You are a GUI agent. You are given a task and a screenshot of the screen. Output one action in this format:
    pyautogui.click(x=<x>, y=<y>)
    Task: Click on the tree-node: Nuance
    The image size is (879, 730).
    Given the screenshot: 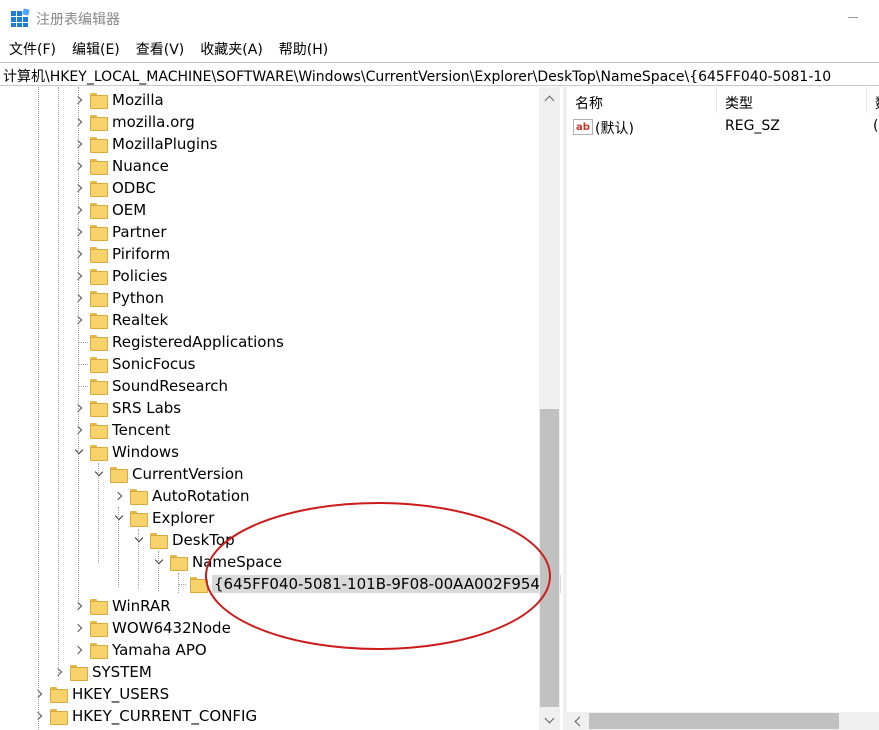 What is the action you would take?
    pyautogui.click(x=120, y=166)
    